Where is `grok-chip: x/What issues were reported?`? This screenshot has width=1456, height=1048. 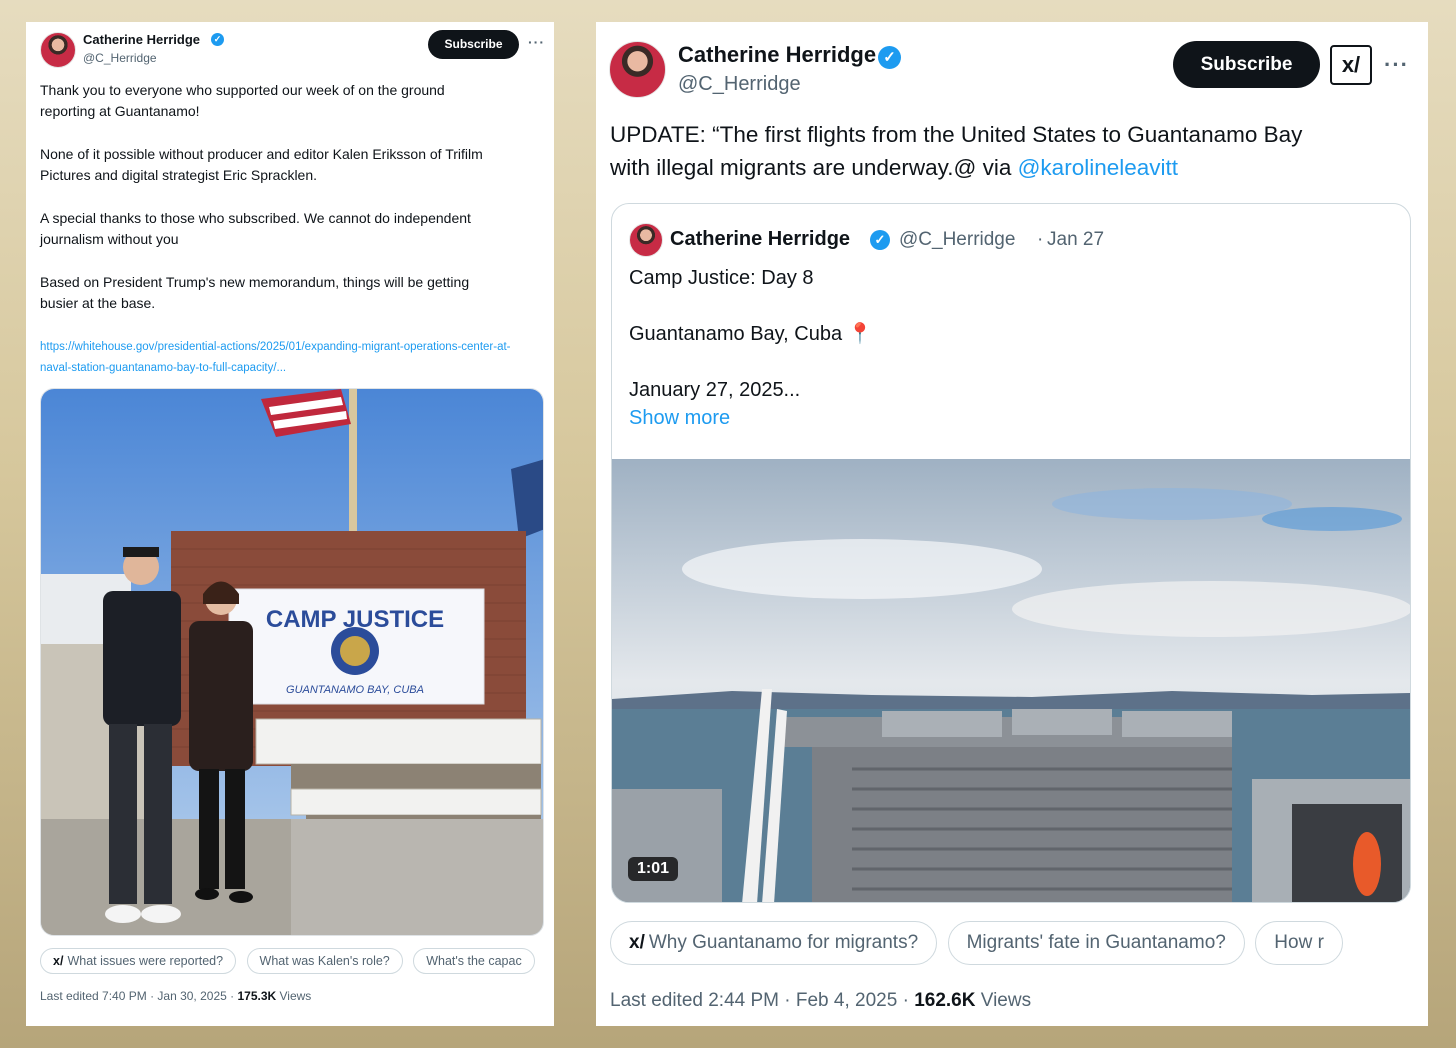 grok-chip: x/What issues were reported? is located at coordinates (138, 961).